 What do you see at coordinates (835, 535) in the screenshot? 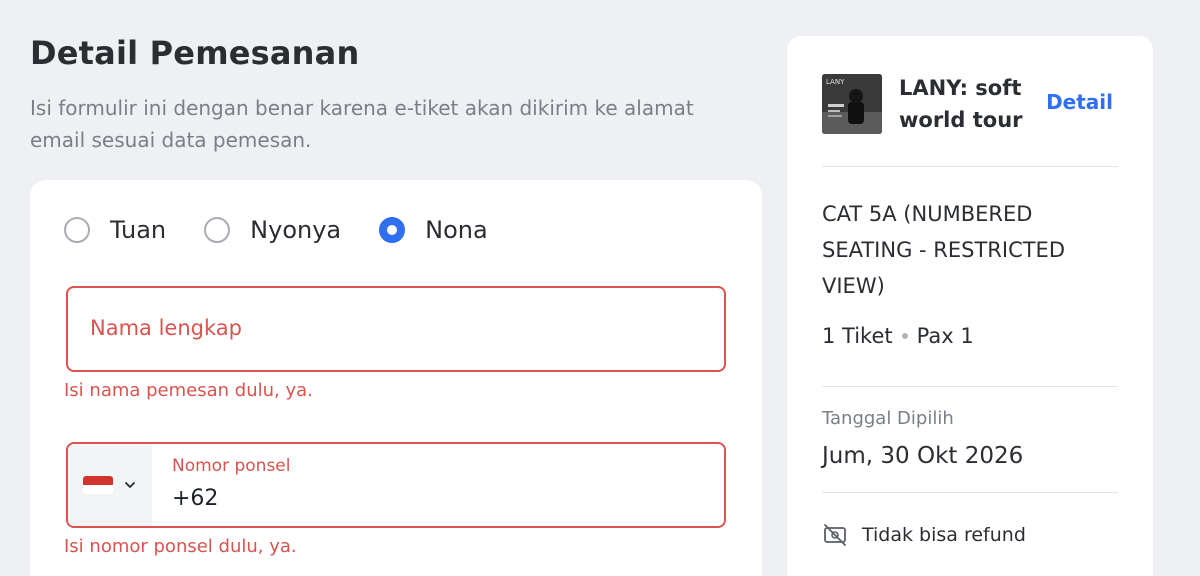
I see `no-refund-icon` at bounding box center [835, 535].